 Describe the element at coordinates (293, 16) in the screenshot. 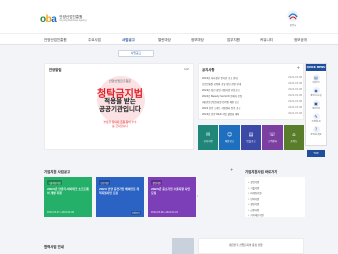

I see `city-emblem-icon` at that location.